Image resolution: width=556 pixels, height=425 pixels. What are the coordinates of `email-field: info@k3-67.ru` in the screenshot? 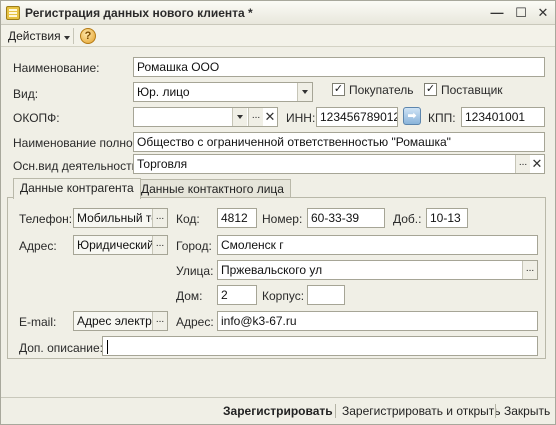 It's located at (377, 321).